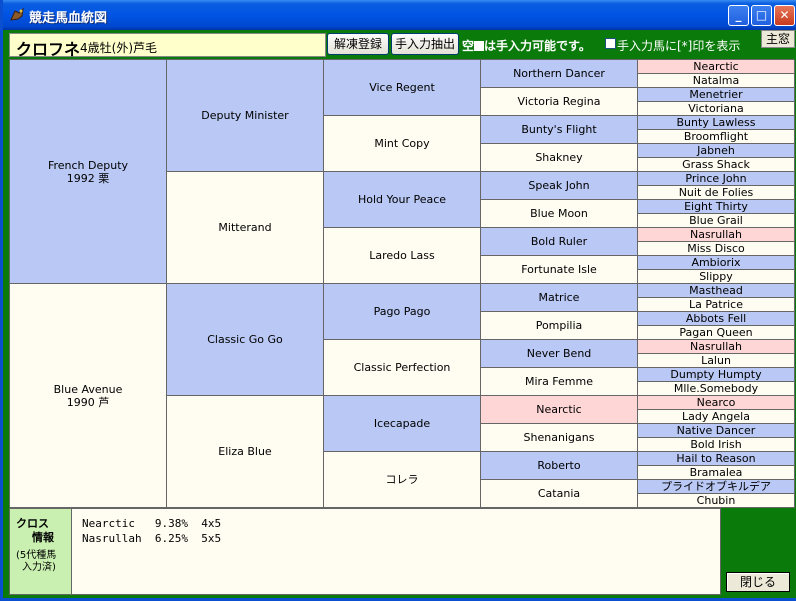  What do you see at coordinates (716, 207) in the screenshot?
I see `pedigree-cell-gen5: Eight Thirty` at bounding box center [716, 207].